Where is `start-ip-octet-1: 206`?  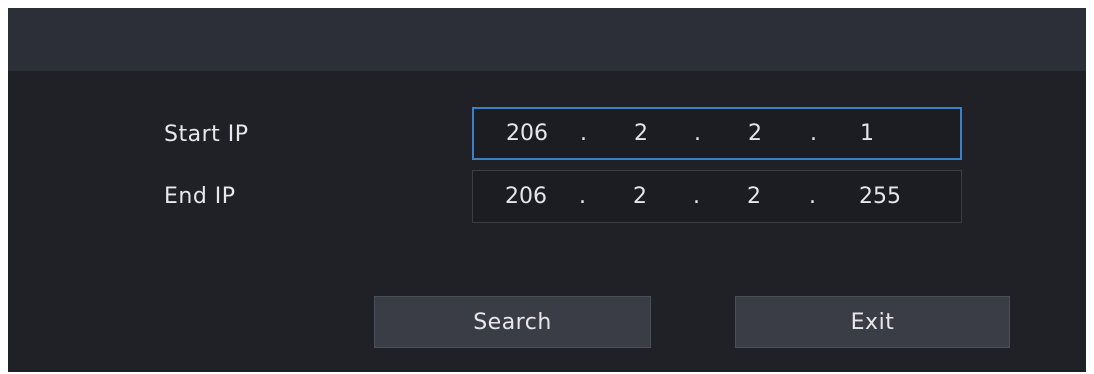 start-ip-octet-1: 206 is located at coordinates (527, 133).